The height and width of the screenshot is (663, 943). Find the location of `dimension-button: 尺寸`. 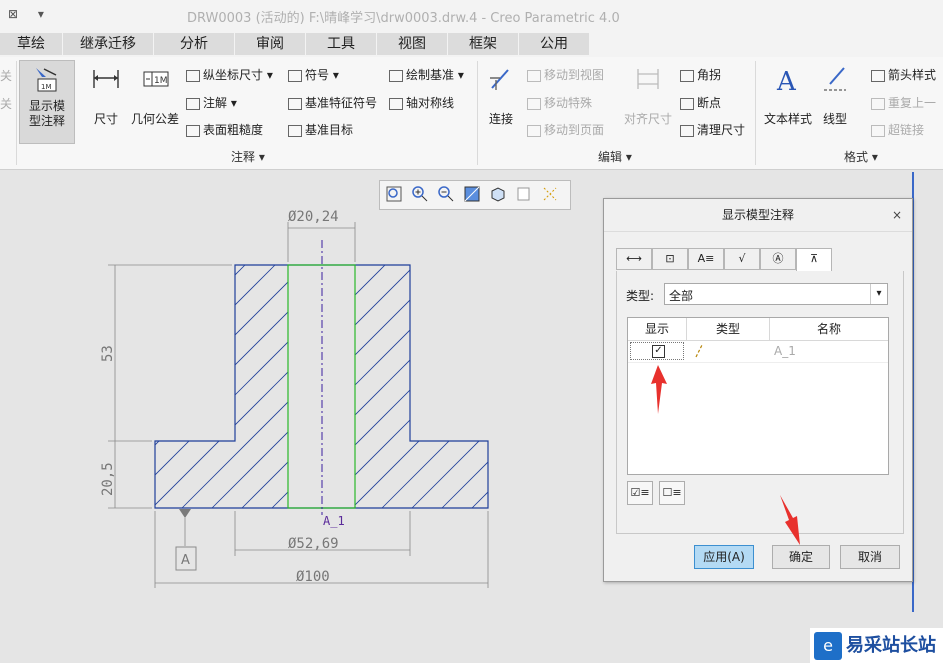

dimension-button: 尺寸 is located at coordinates (106, 101).